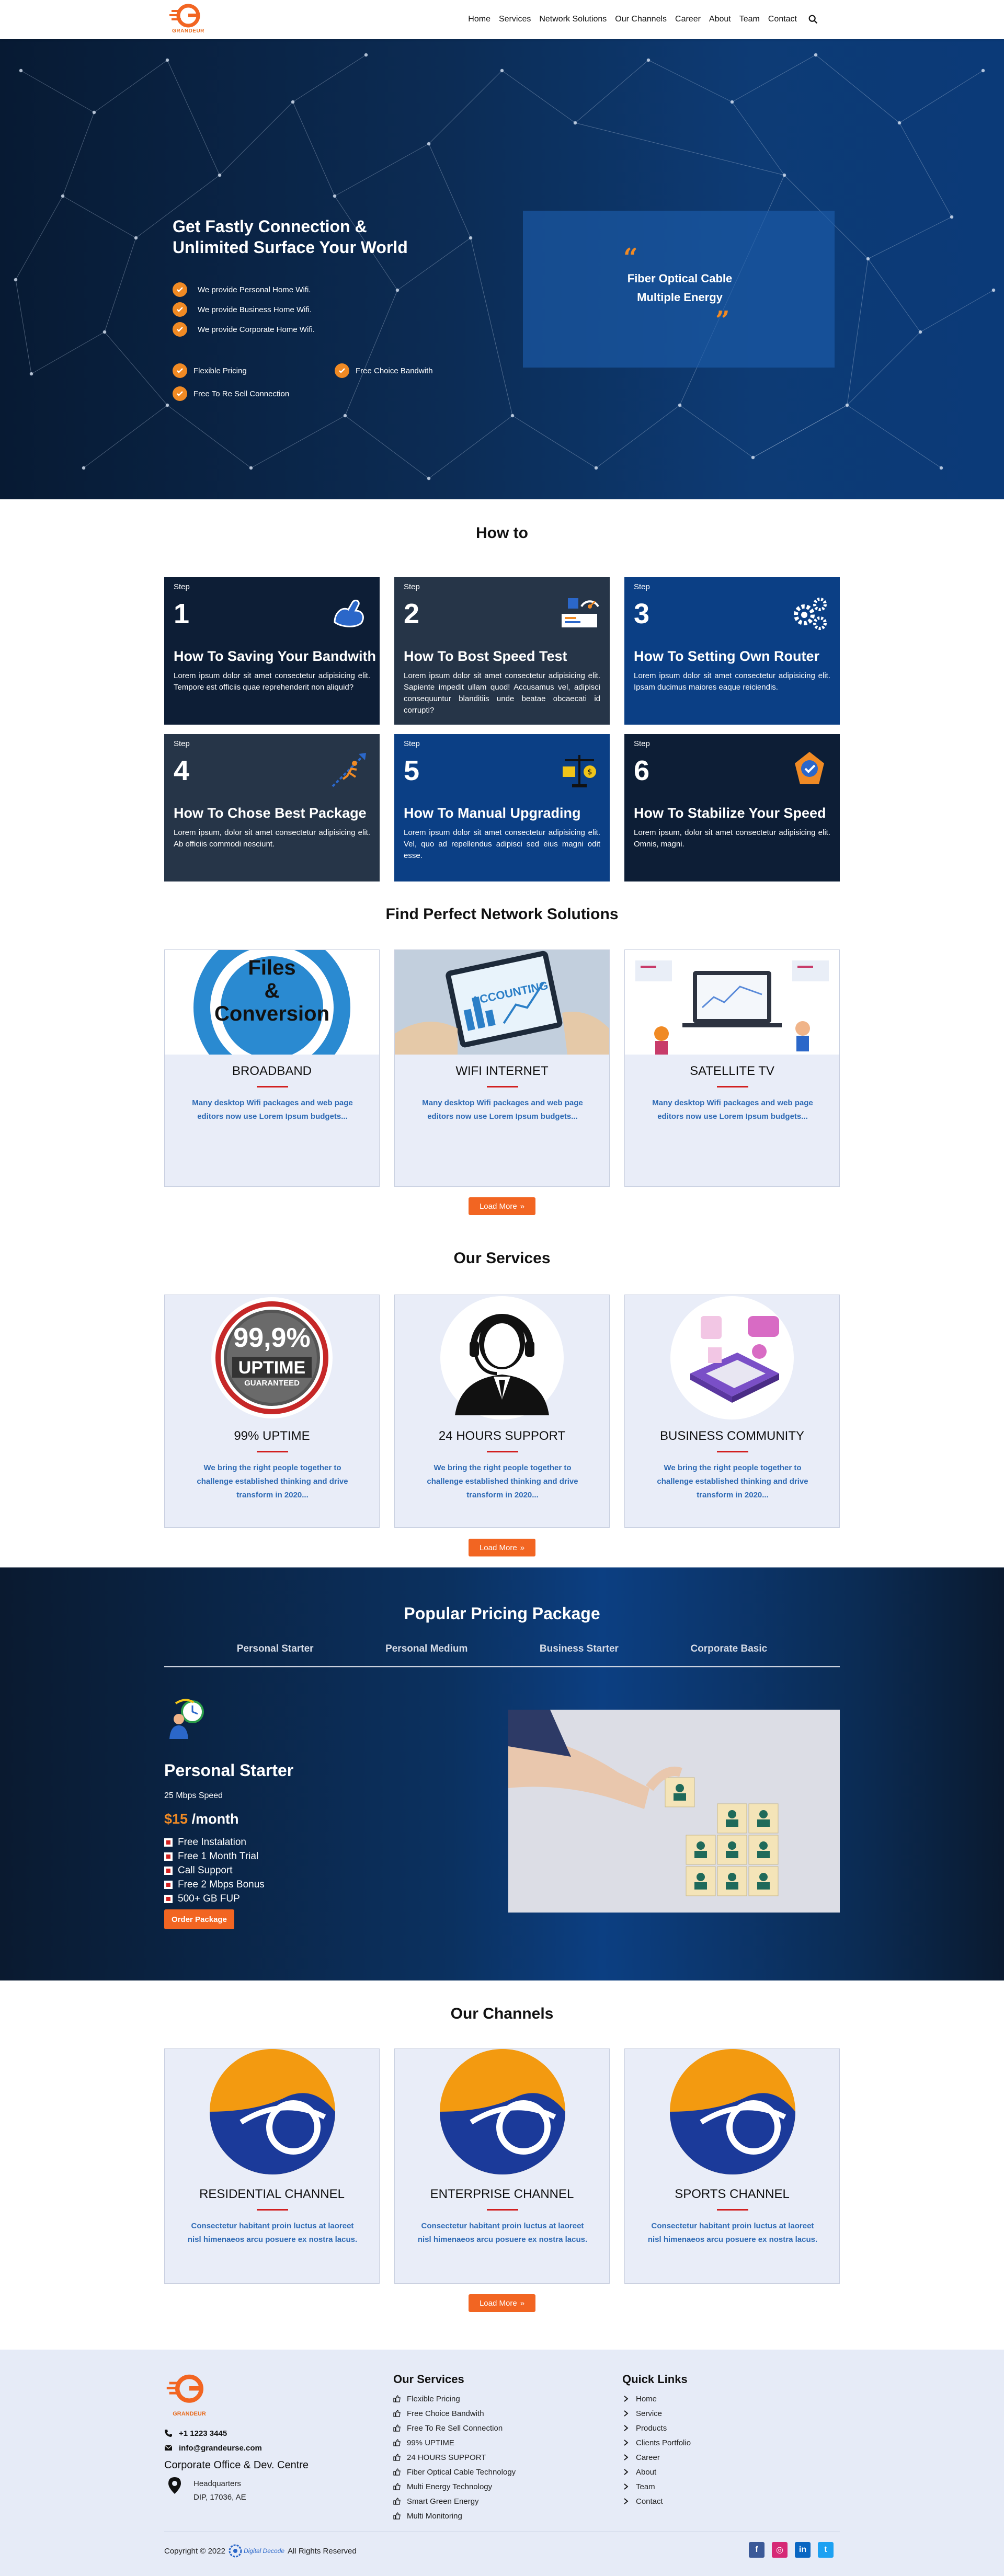 Image resolution: width=1004 pixels, height=2576 pixels. Describe the element at coordinates (455, 2516) in the screenshot. I see `footer-service-link: Multi Monitoring` at that location.